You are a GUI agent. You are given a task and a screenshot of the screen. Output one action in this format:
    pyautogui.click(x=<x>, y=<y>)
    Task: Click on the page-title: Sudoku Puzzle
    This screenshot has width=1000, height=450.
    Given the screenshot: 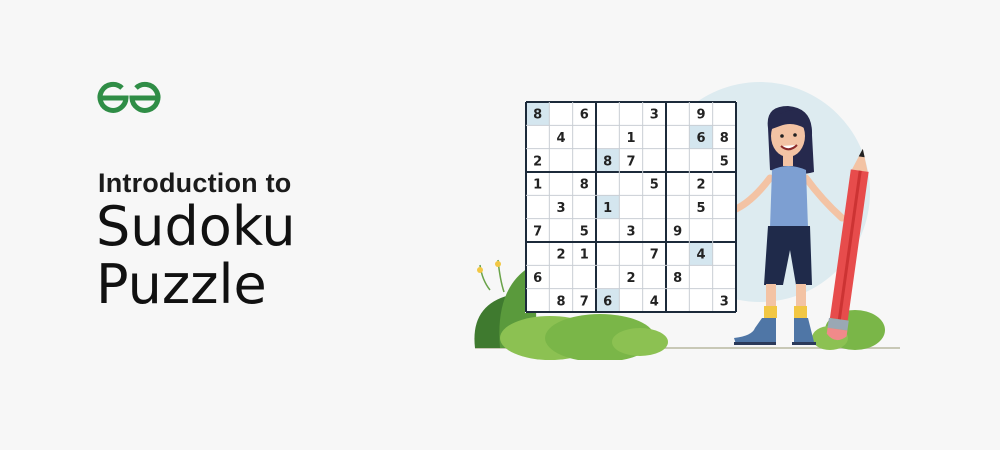 What is the action you would take?
    pyautogui.click(x=196, y=256)
    